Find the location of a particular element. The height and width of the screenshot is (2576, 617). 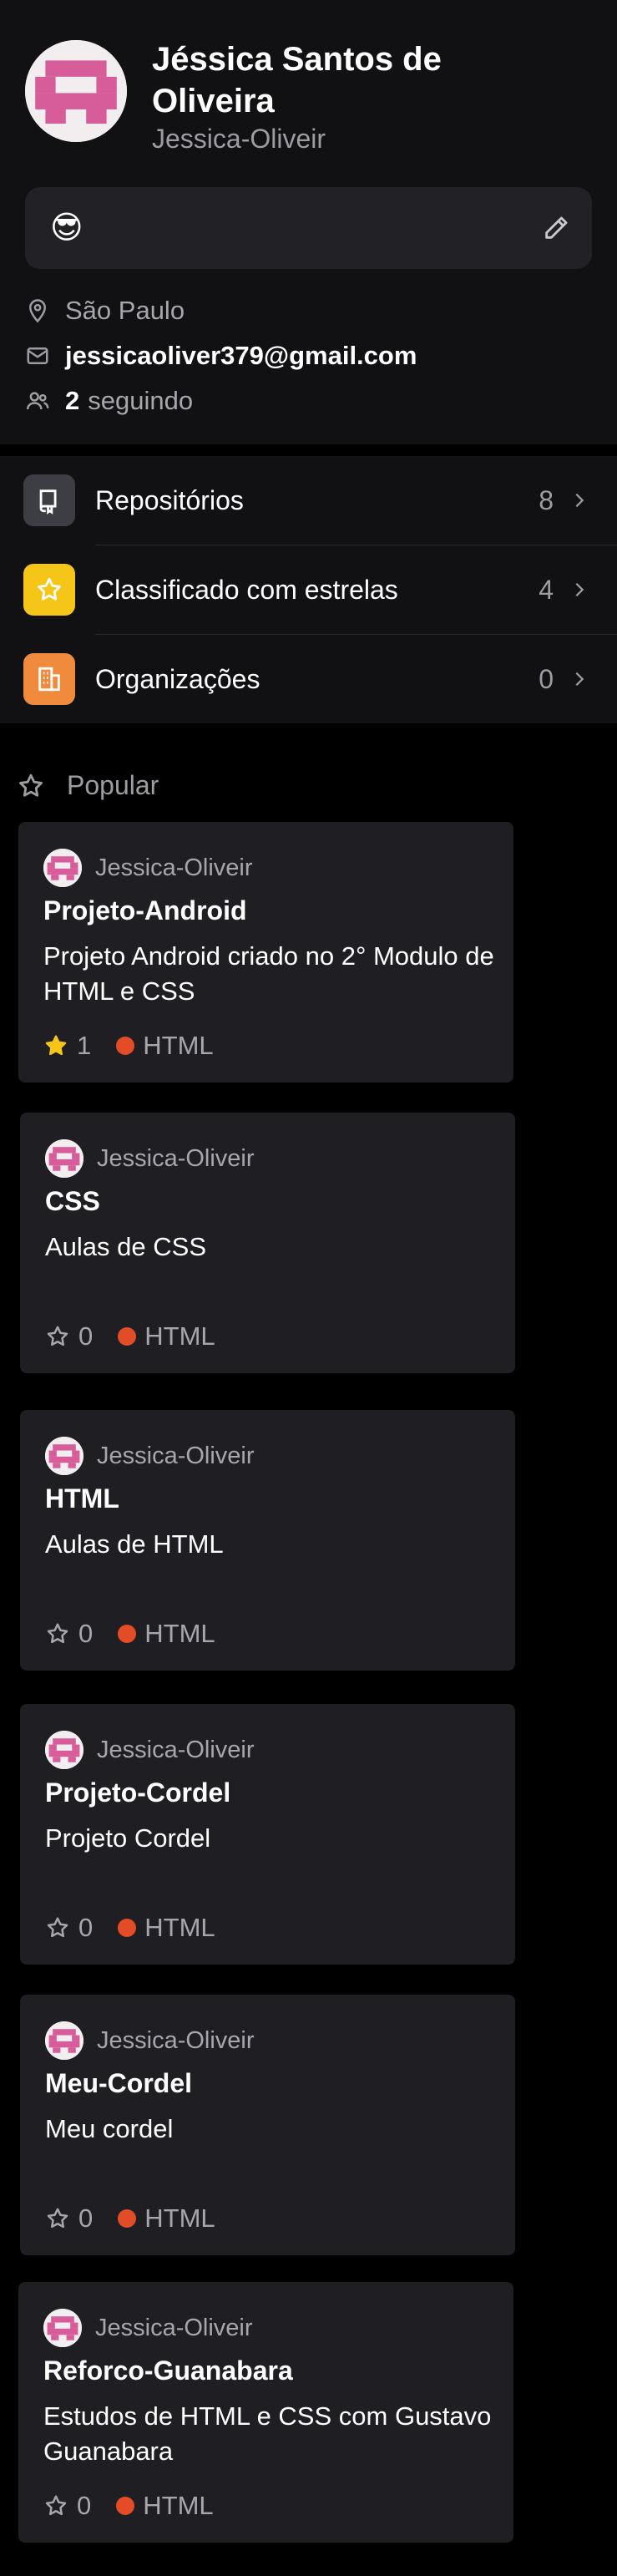

repo-description: Aulas de HTML is located at coordinates (134, 1544).